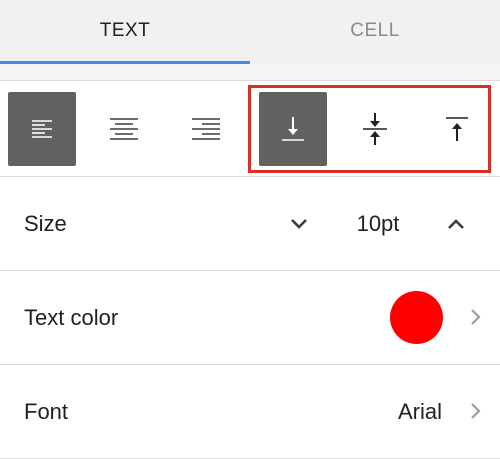  I want to click on align-right-icon, so click(206, 129).